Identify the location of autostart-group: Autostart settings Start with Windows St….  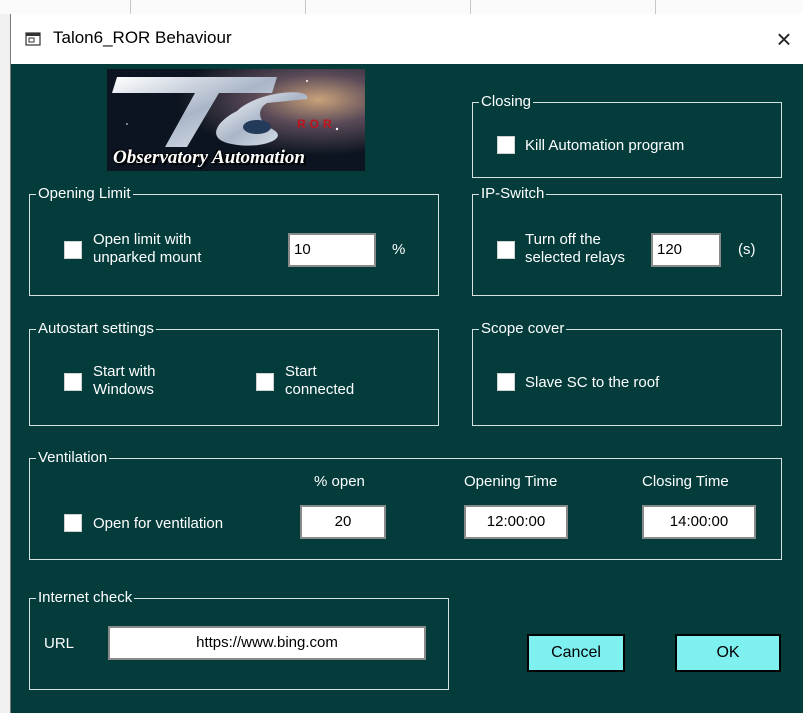
(234, 372).